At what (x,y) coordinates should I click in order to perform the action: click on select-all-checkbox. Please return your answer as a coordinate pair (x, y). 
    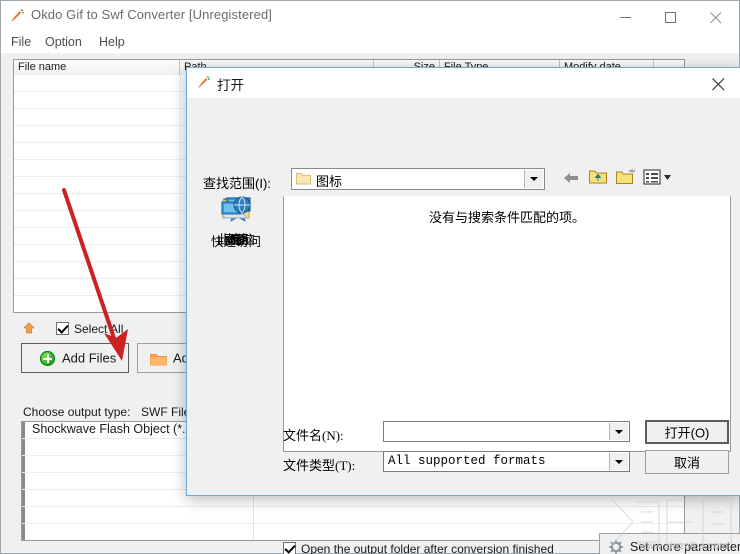
    Looking at the image, I should click on (62, 328).